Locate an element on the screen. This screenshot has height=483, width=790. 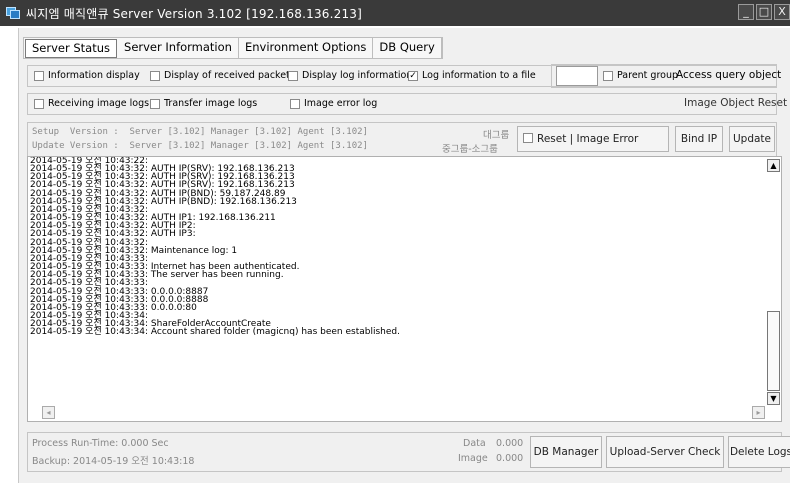
maximize-button: □ is located at coordinates (764, 12).